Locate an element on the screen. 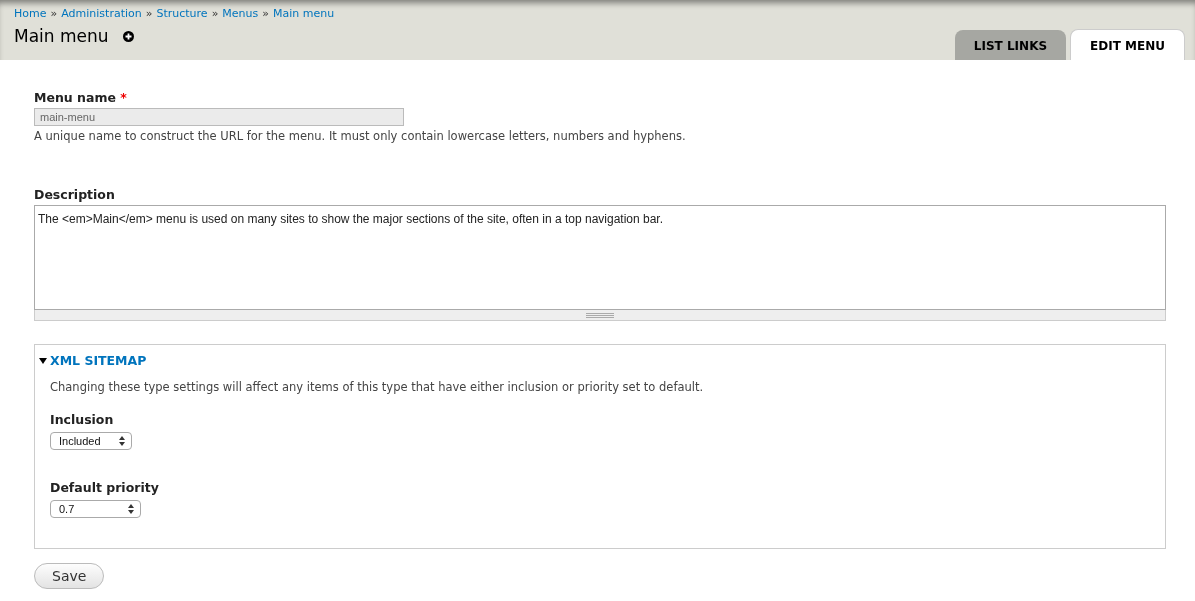  help-text: Changing these type settings will affect any items of this type that have either inclusion or priority set to default. is located at coordinates (377, 387).